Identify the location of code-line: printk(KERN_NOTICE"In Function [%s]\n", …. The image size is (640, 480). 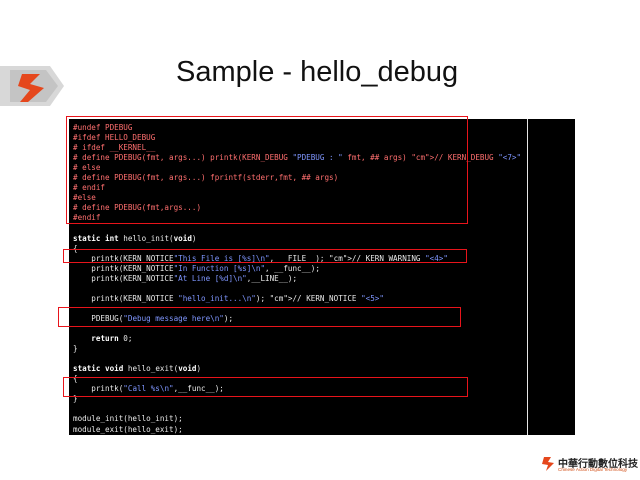
(196, 268).